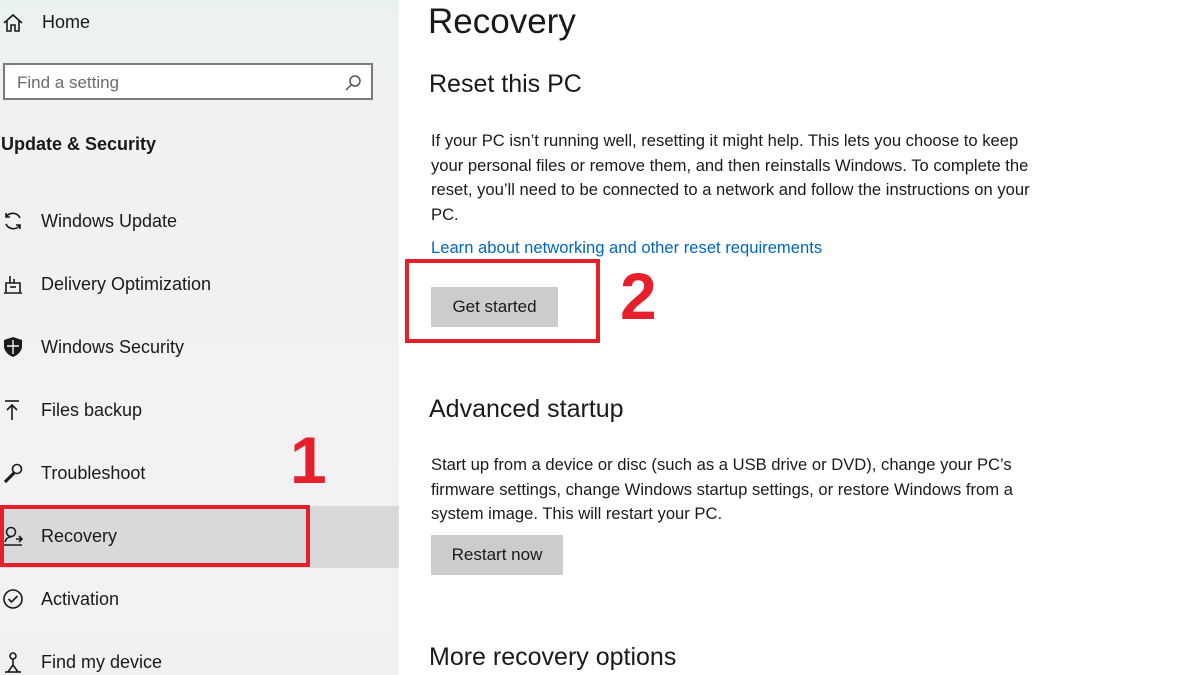 This screenshot has height=675, width=1200. What do you see at coordinates (102, 662) in the screenshot?
I see `sidebar-item-label: Find my device` at bounding box center [102, 662].